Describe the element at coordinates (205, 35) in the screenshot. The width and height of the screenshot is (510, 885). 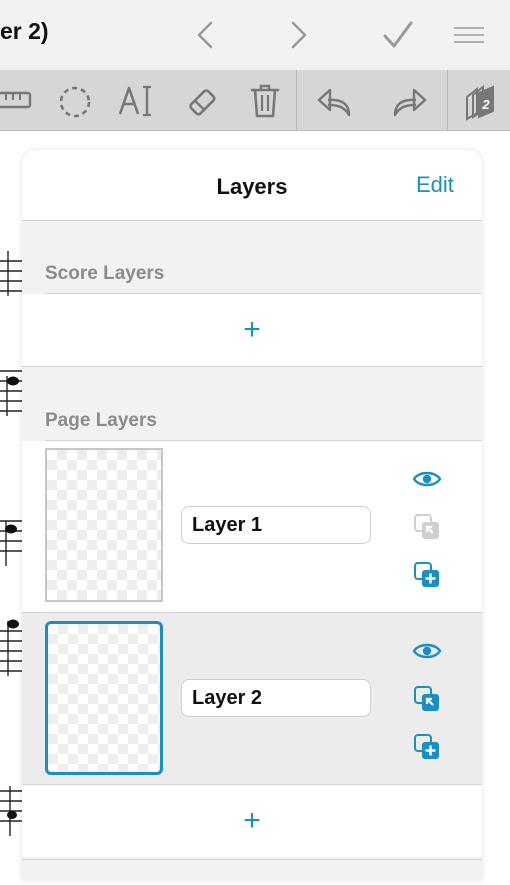
I see `chevron-left-icon` at that location.